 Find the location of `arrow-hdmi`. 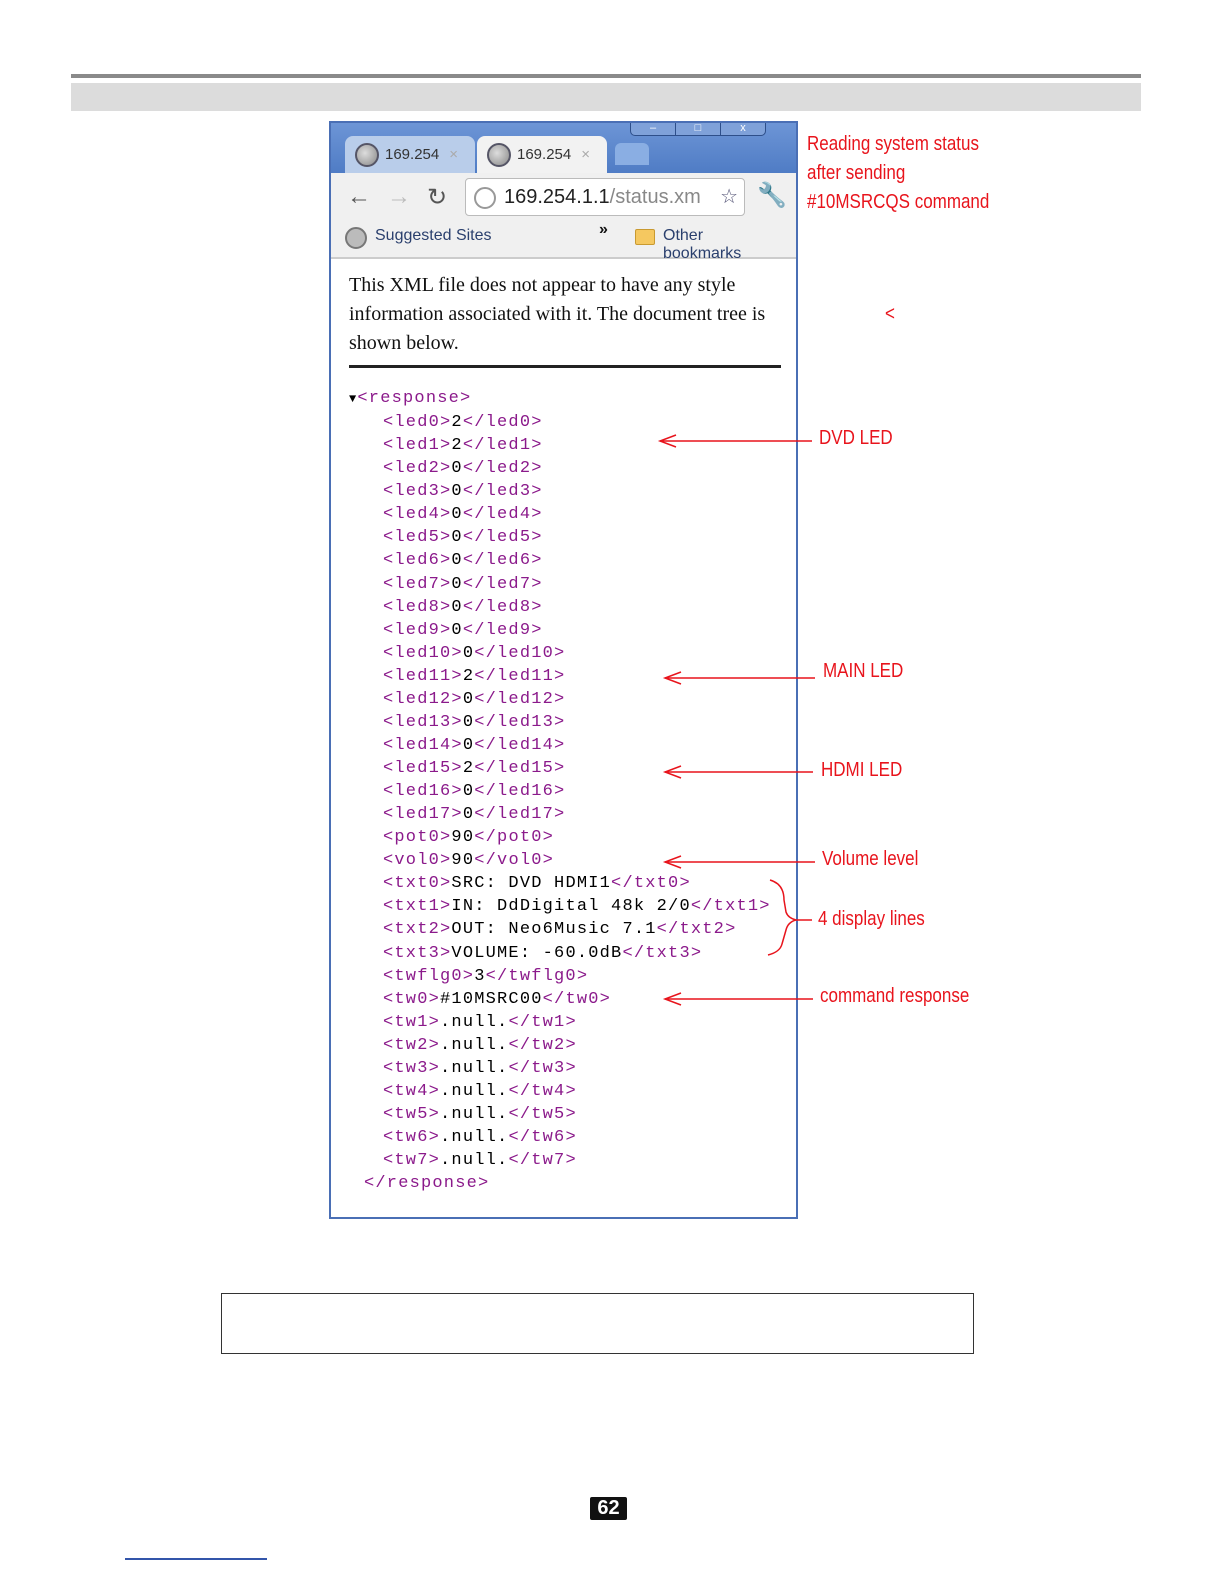

arrow-hdmi is located at coordinates (737, 772).